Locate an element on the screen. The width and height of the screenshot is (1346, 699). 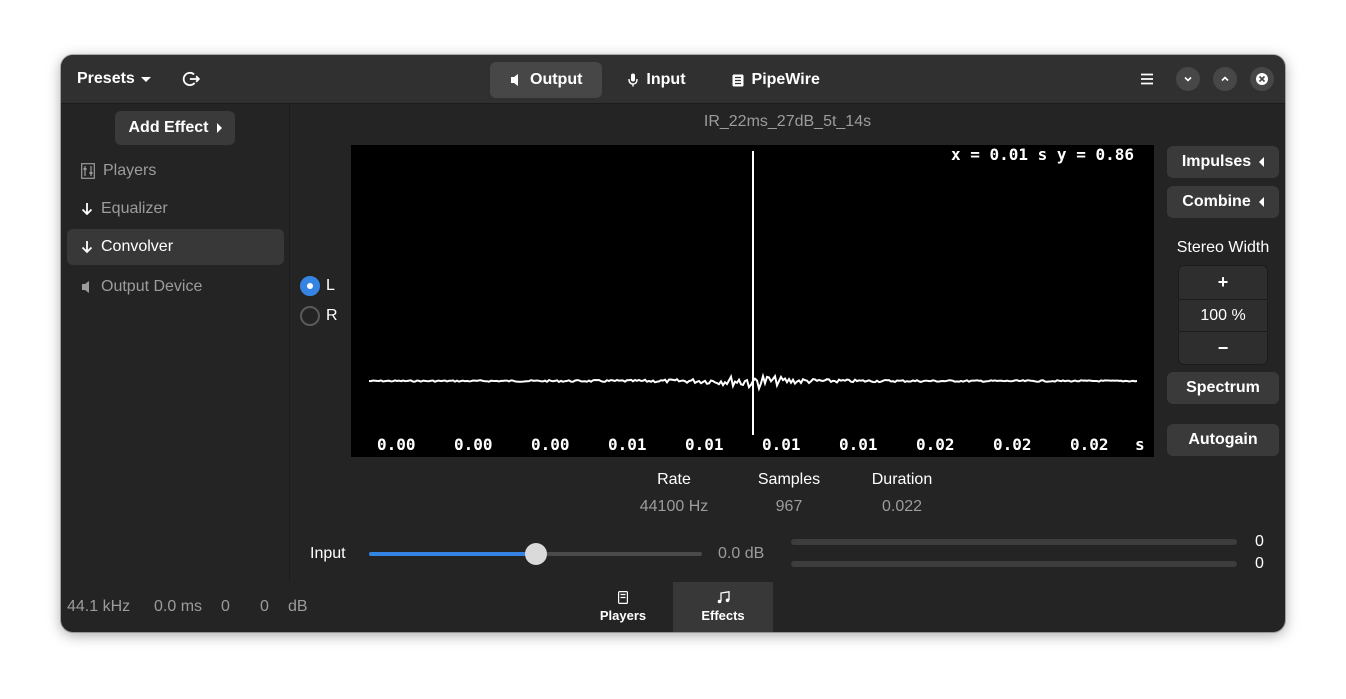
tab-input: Input is located at coordinates (656, 80).